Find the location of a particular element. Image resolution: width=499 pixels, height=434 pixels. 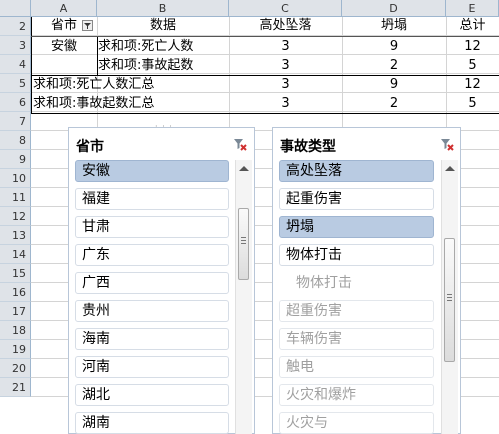

row-header: 18 is located at coordinates (15, 330).